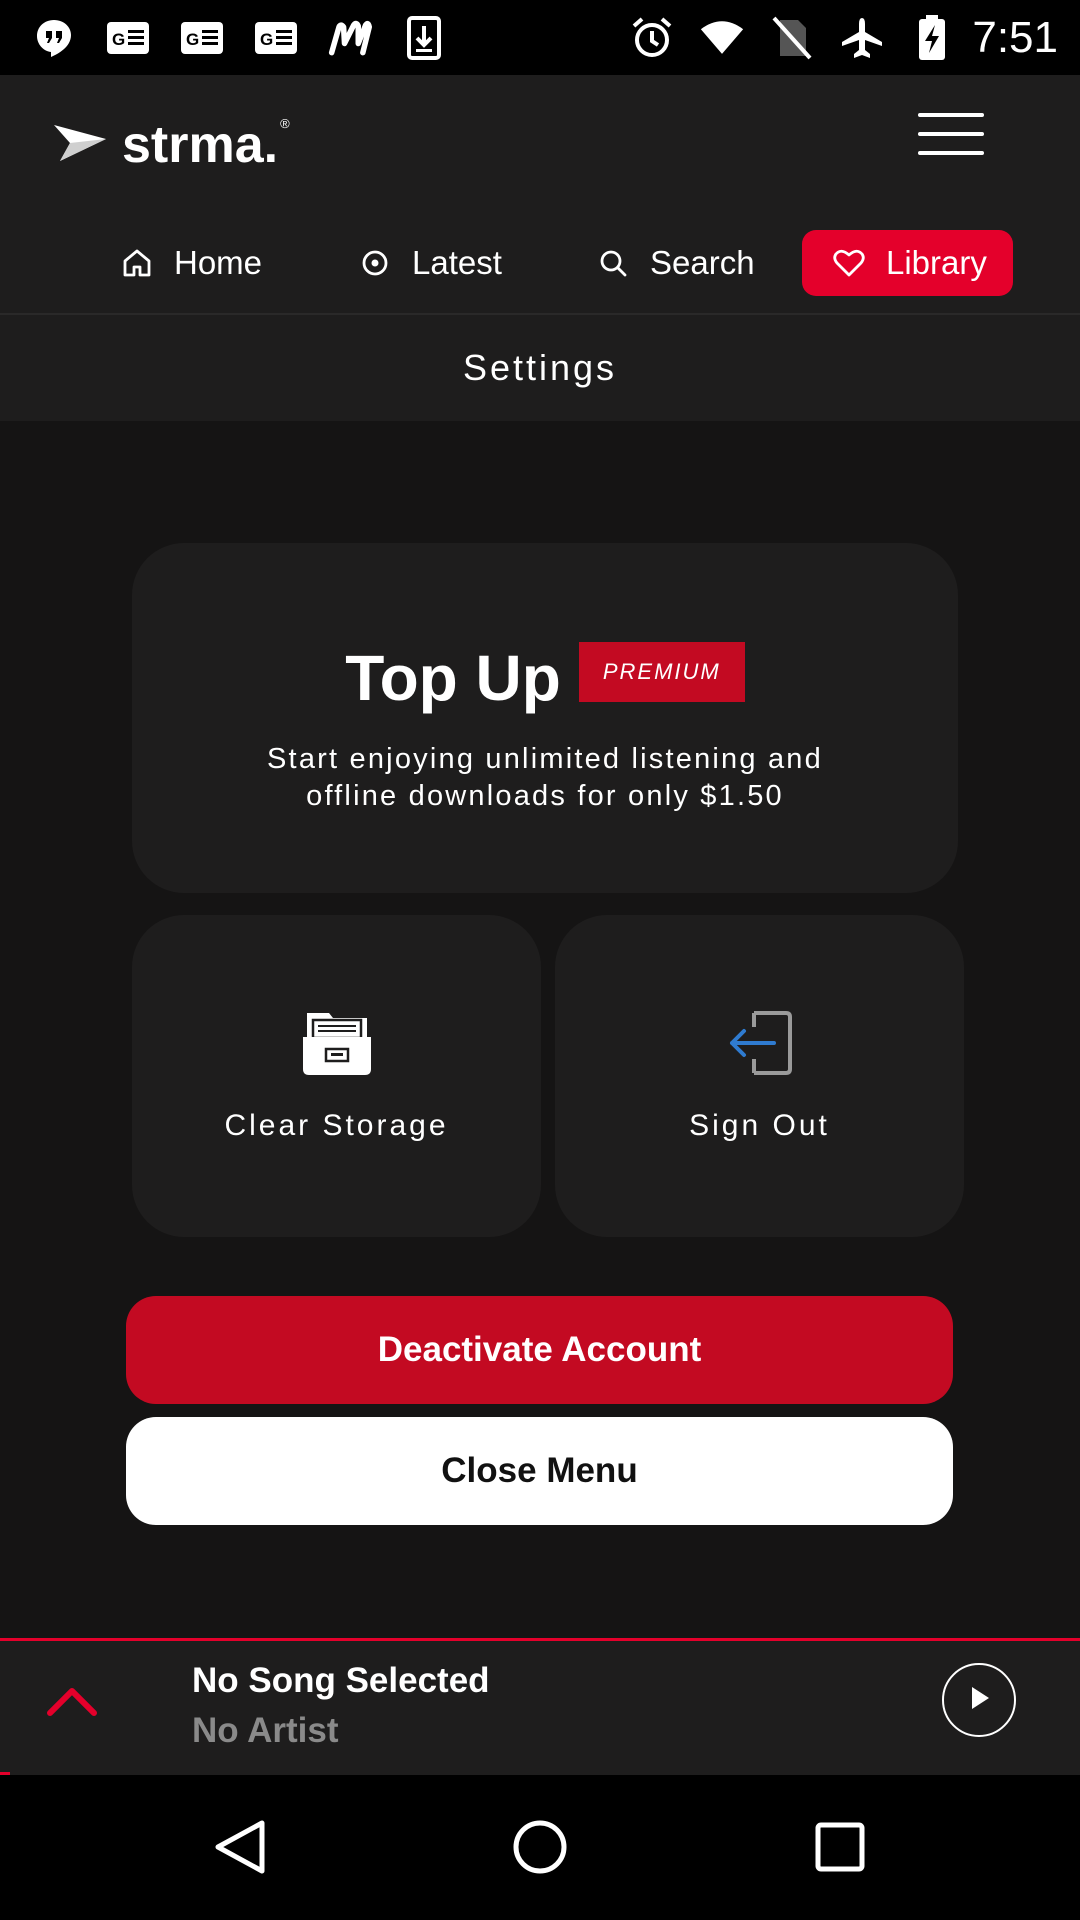  Describe the element at coordinates (722, 38) in the screenshot. I see `wifi-icon` at that location.